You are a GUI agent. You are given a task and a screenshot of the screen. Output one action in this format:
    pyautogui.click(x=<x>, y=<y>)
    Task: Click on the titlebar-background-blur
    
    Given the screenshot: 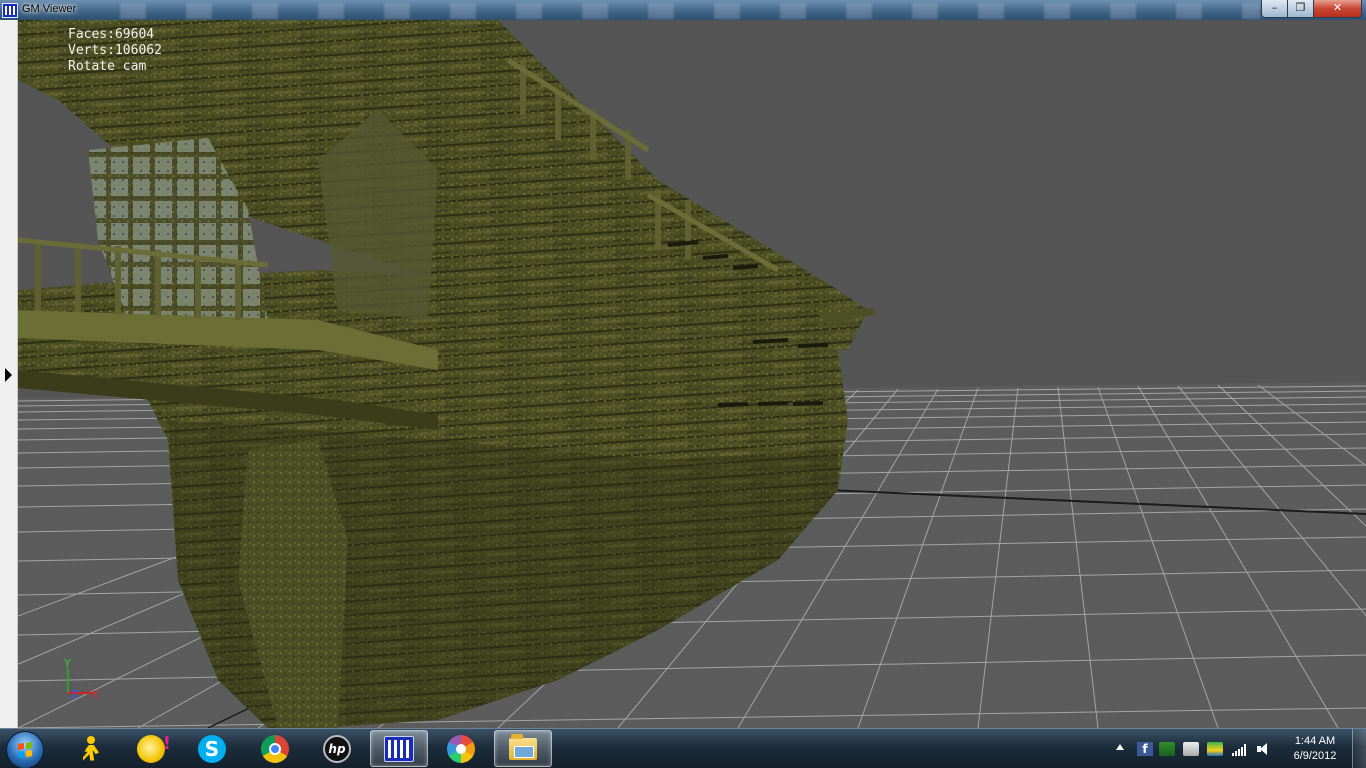 What is the action you would take?
    pyautogui.click(x=670, y=11)
    